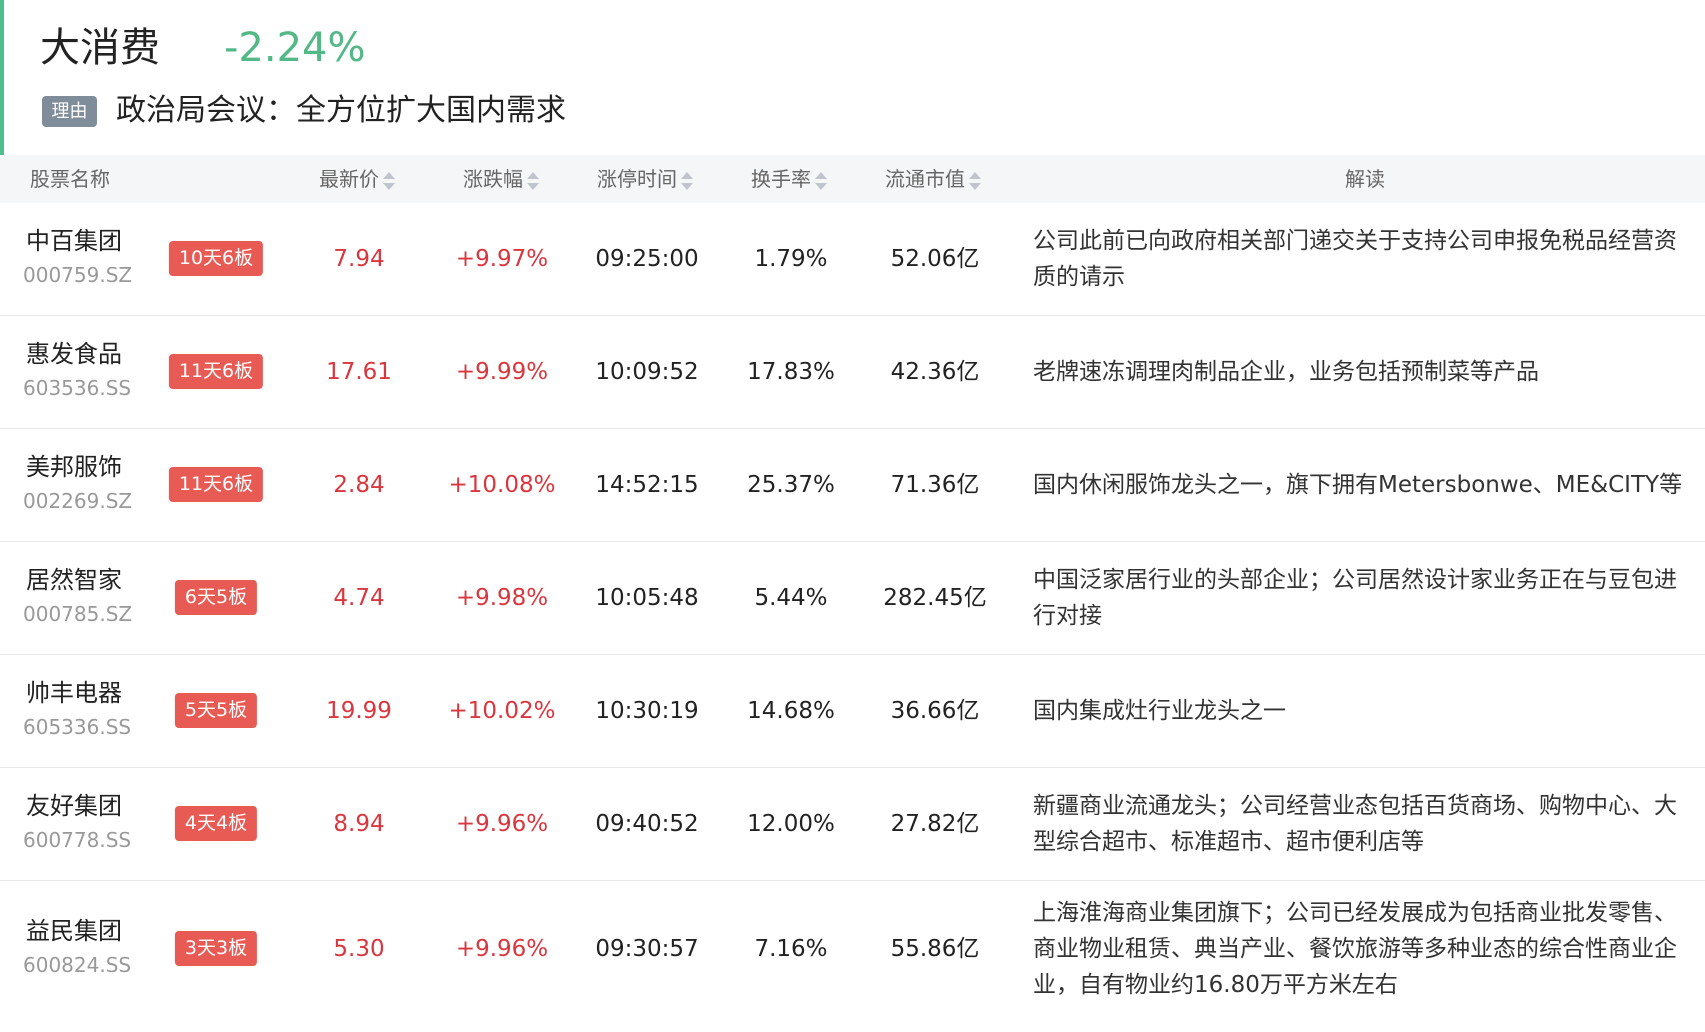 This screenshot has height=1032, width=1705. What do you see at coordinates (1355, 259) in the screenshot?
I see `explanation-text: 公司此前已向政府相关部门递交关于支持公司申报免税品经营资质的请示` at bounding box center [1355, 259].